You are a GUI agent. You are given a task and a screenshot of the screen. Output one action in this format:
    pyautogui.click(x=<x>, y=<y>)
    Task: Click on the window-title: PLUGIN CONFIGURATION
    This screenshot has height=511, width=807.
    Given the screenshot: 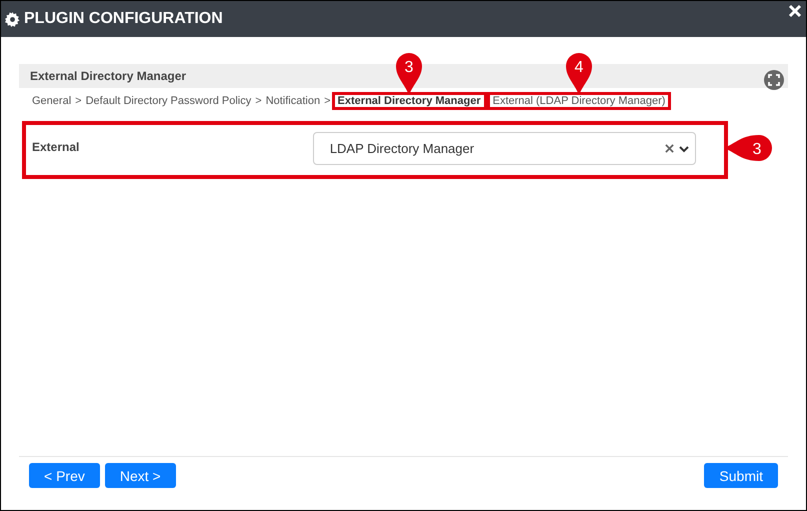 What is the action you would take?
    pyautogui.click(x=124, y=19)
    